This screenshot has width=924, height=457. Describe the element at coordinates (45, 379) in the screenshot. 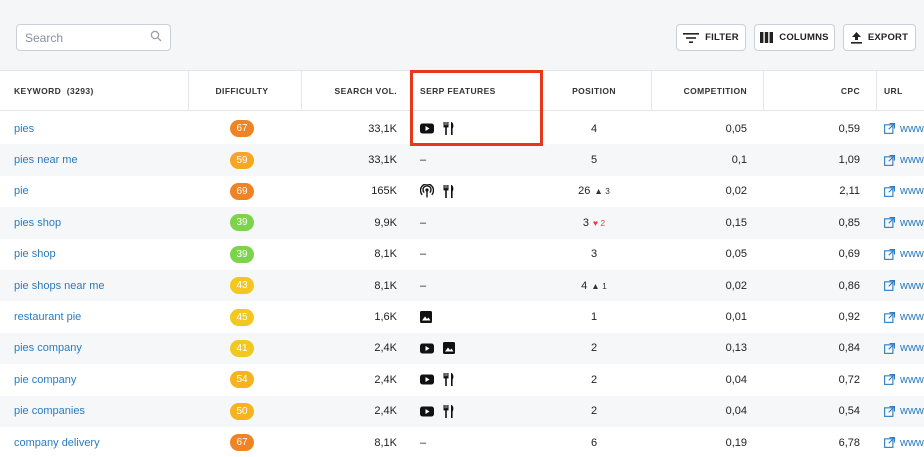

I see `keyword-link: pie company` at that location.